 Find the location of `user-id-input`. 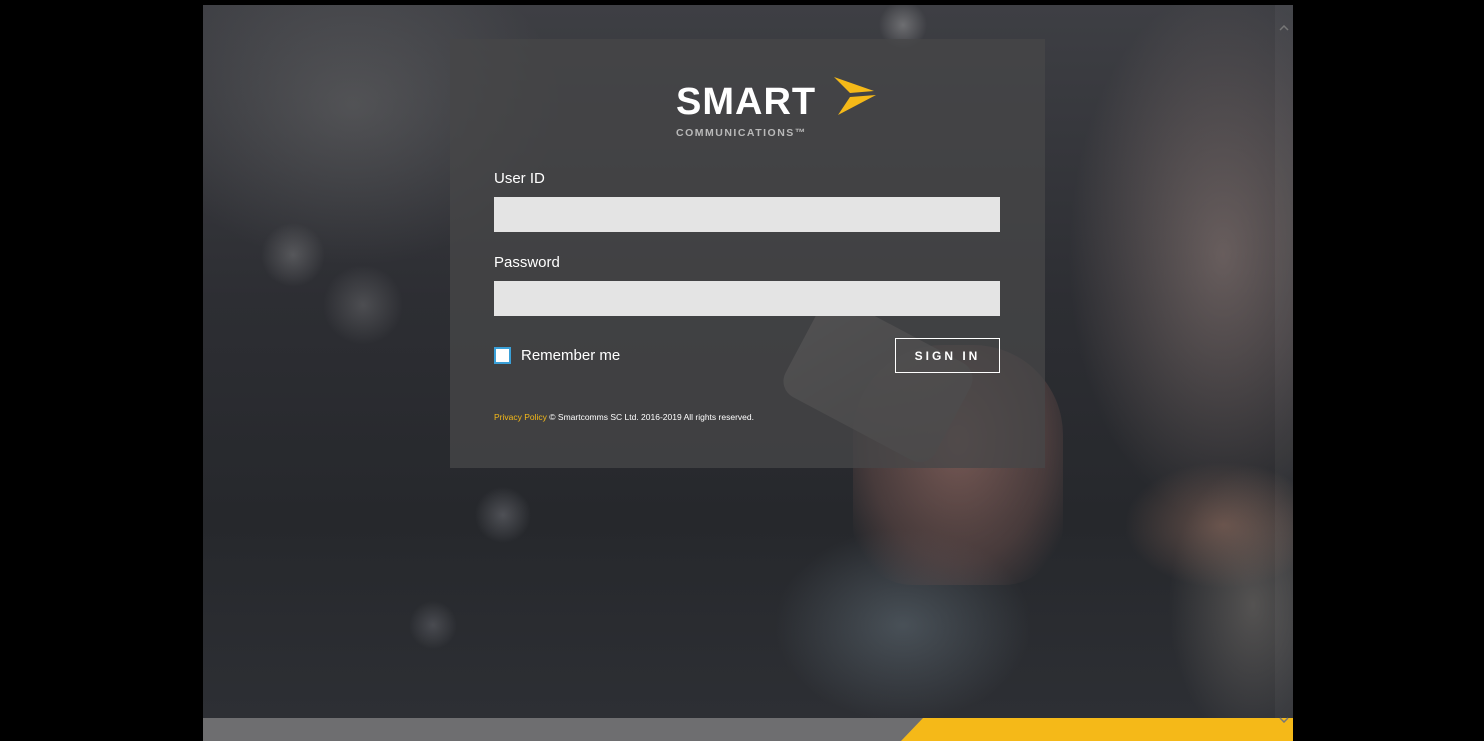

user-id-input is located at coordinates (747, 214).